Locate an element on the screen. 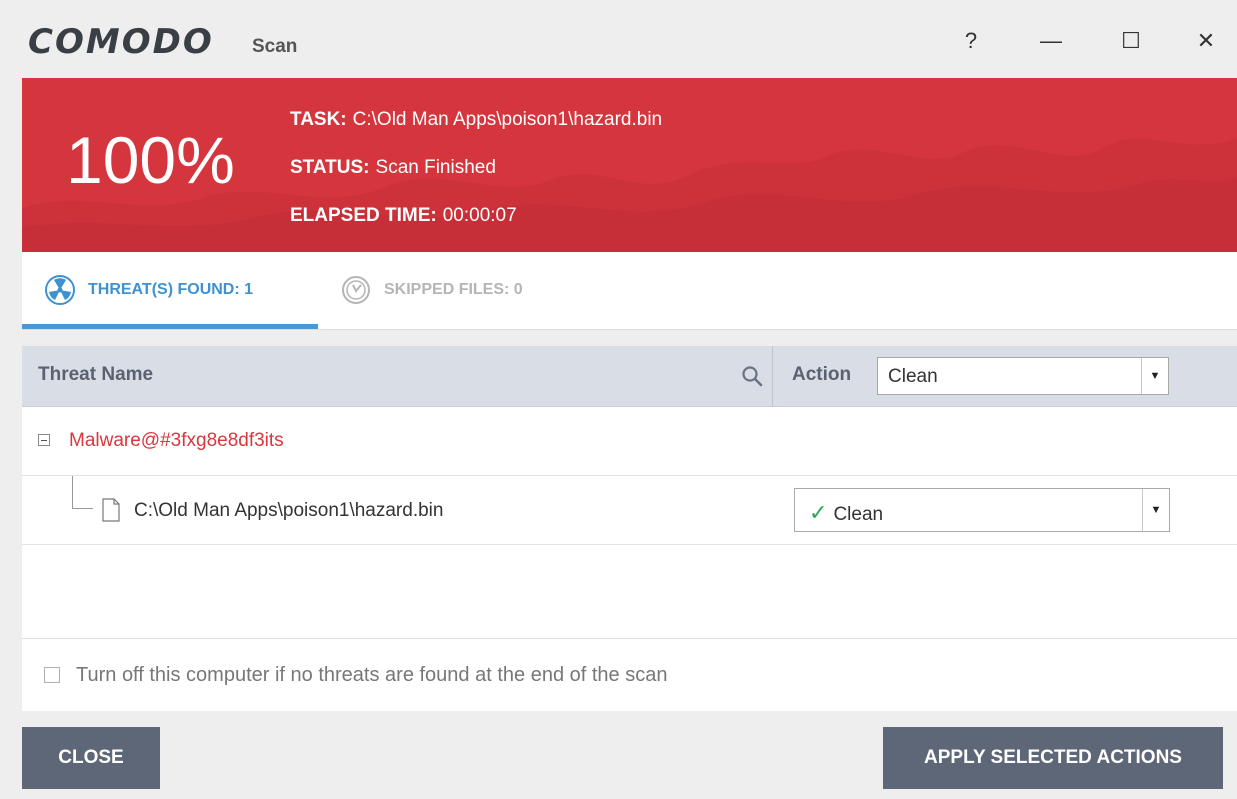  threat-group-row: Malware@#3fxg8e8df3its is located at coordinates (629, 441).